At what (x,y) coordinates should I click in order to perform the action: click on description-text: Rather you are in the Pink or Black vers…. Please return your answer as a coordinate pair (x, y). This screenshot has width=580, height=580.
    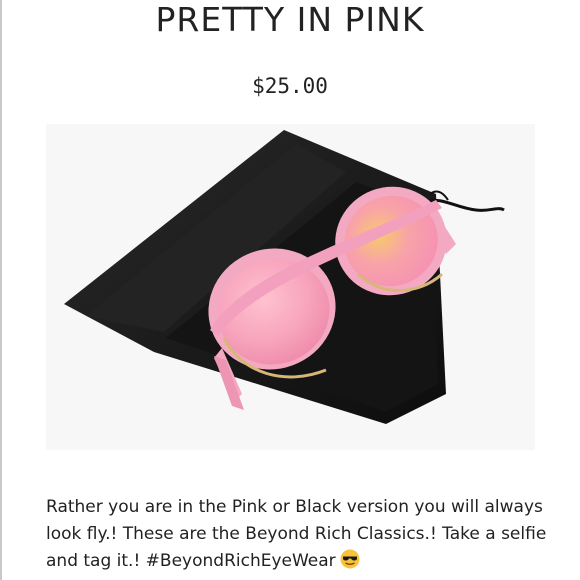
    Looking at the image, I should click on (296, 534).